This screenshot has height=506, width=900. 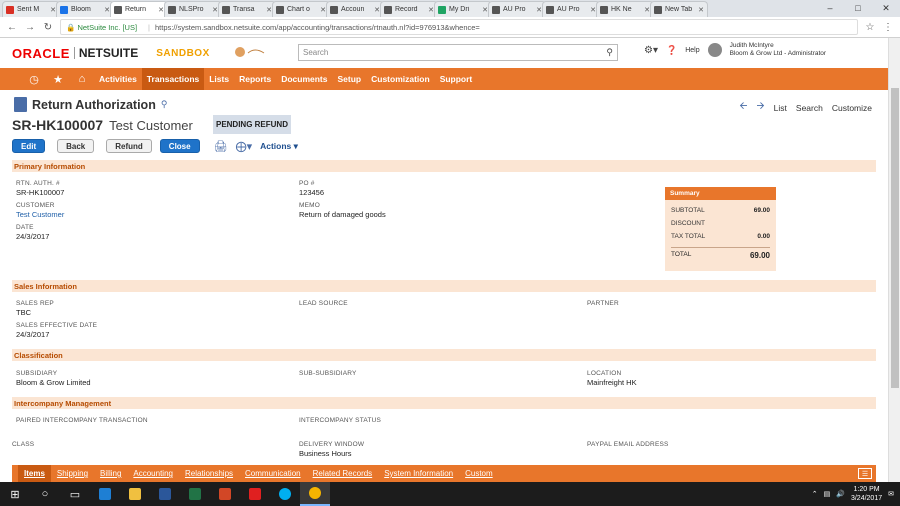 I want to click on record-navigation: 🡨 🡪 List Search Customize, so click(x=805, y=107).